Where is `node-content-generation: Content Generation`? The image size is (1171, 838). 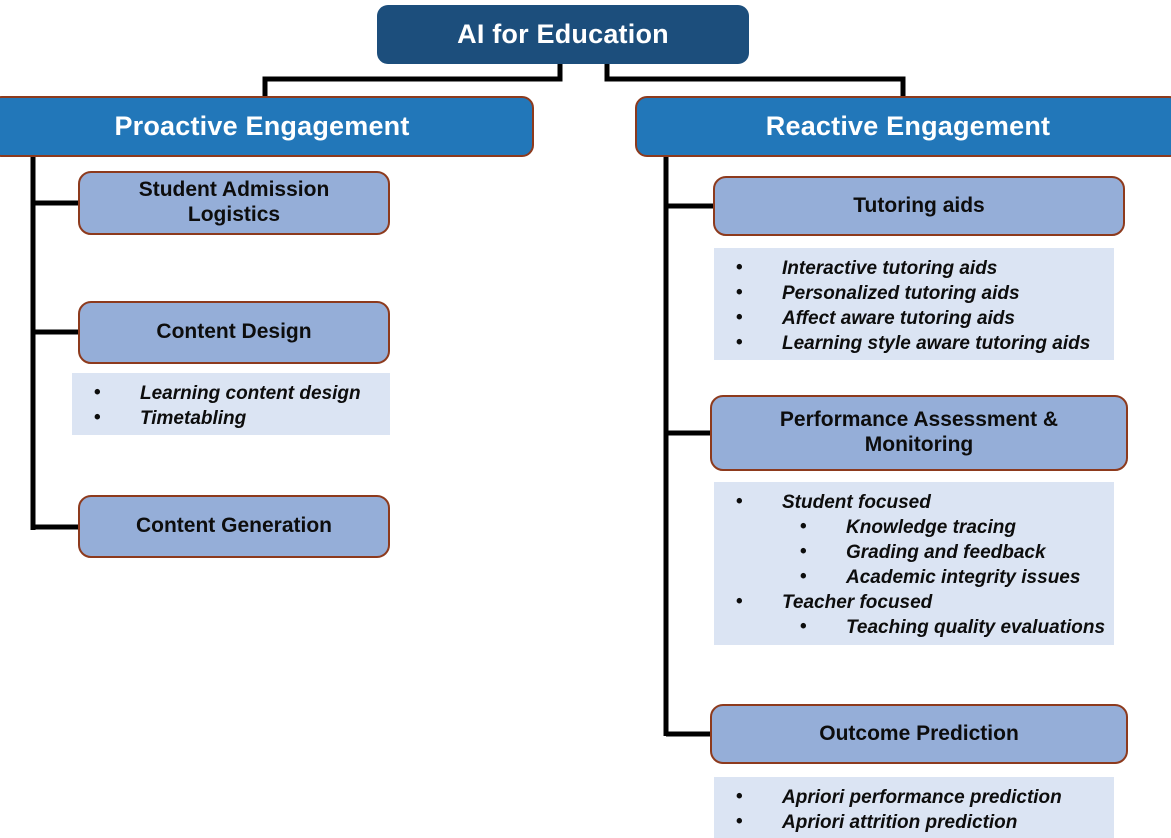 node-content-generation: Content Generation is located at coordinates (234, 526).